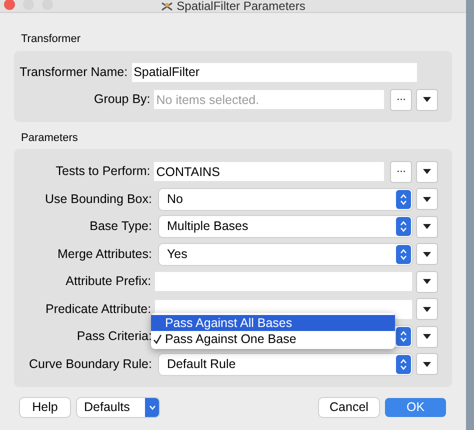 This screenshot has height=430, width=474. What do you see at coordinates (269, 172) in the screenshot?
I see `text-field: CONTAINS` at bounding box center [269, 172].